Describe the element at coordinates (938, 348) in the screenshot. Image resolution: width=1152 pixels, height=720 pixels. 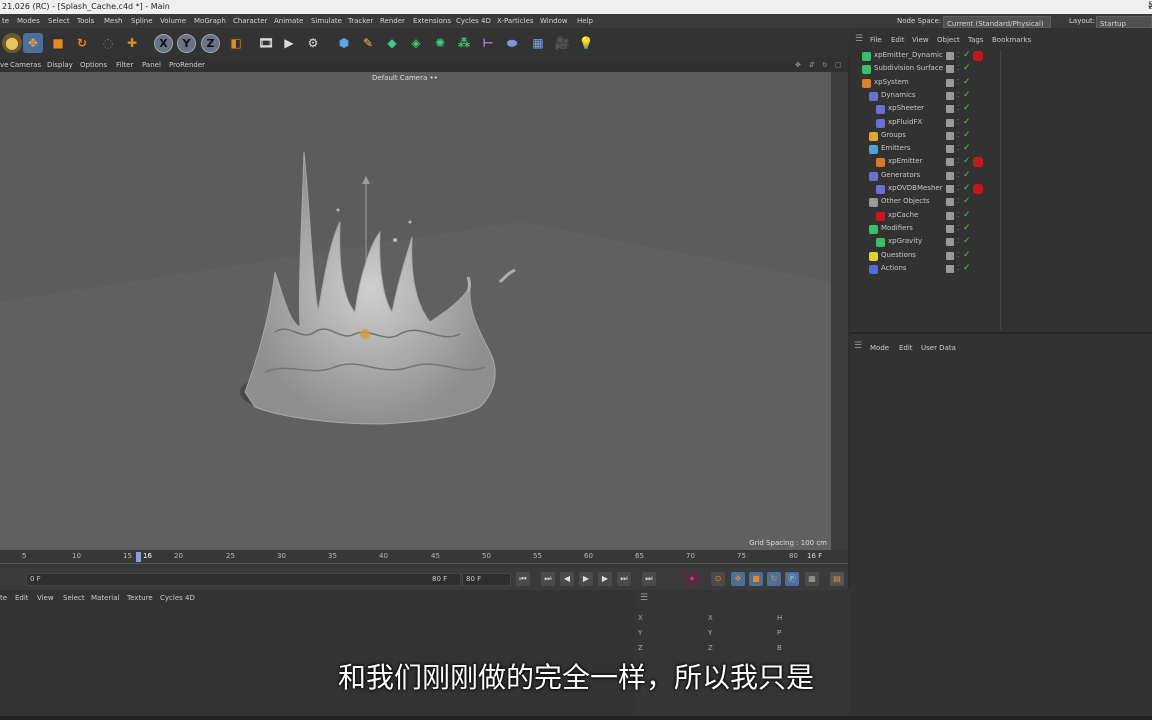
I see `attr-menu-user-data: User Data` at that location.